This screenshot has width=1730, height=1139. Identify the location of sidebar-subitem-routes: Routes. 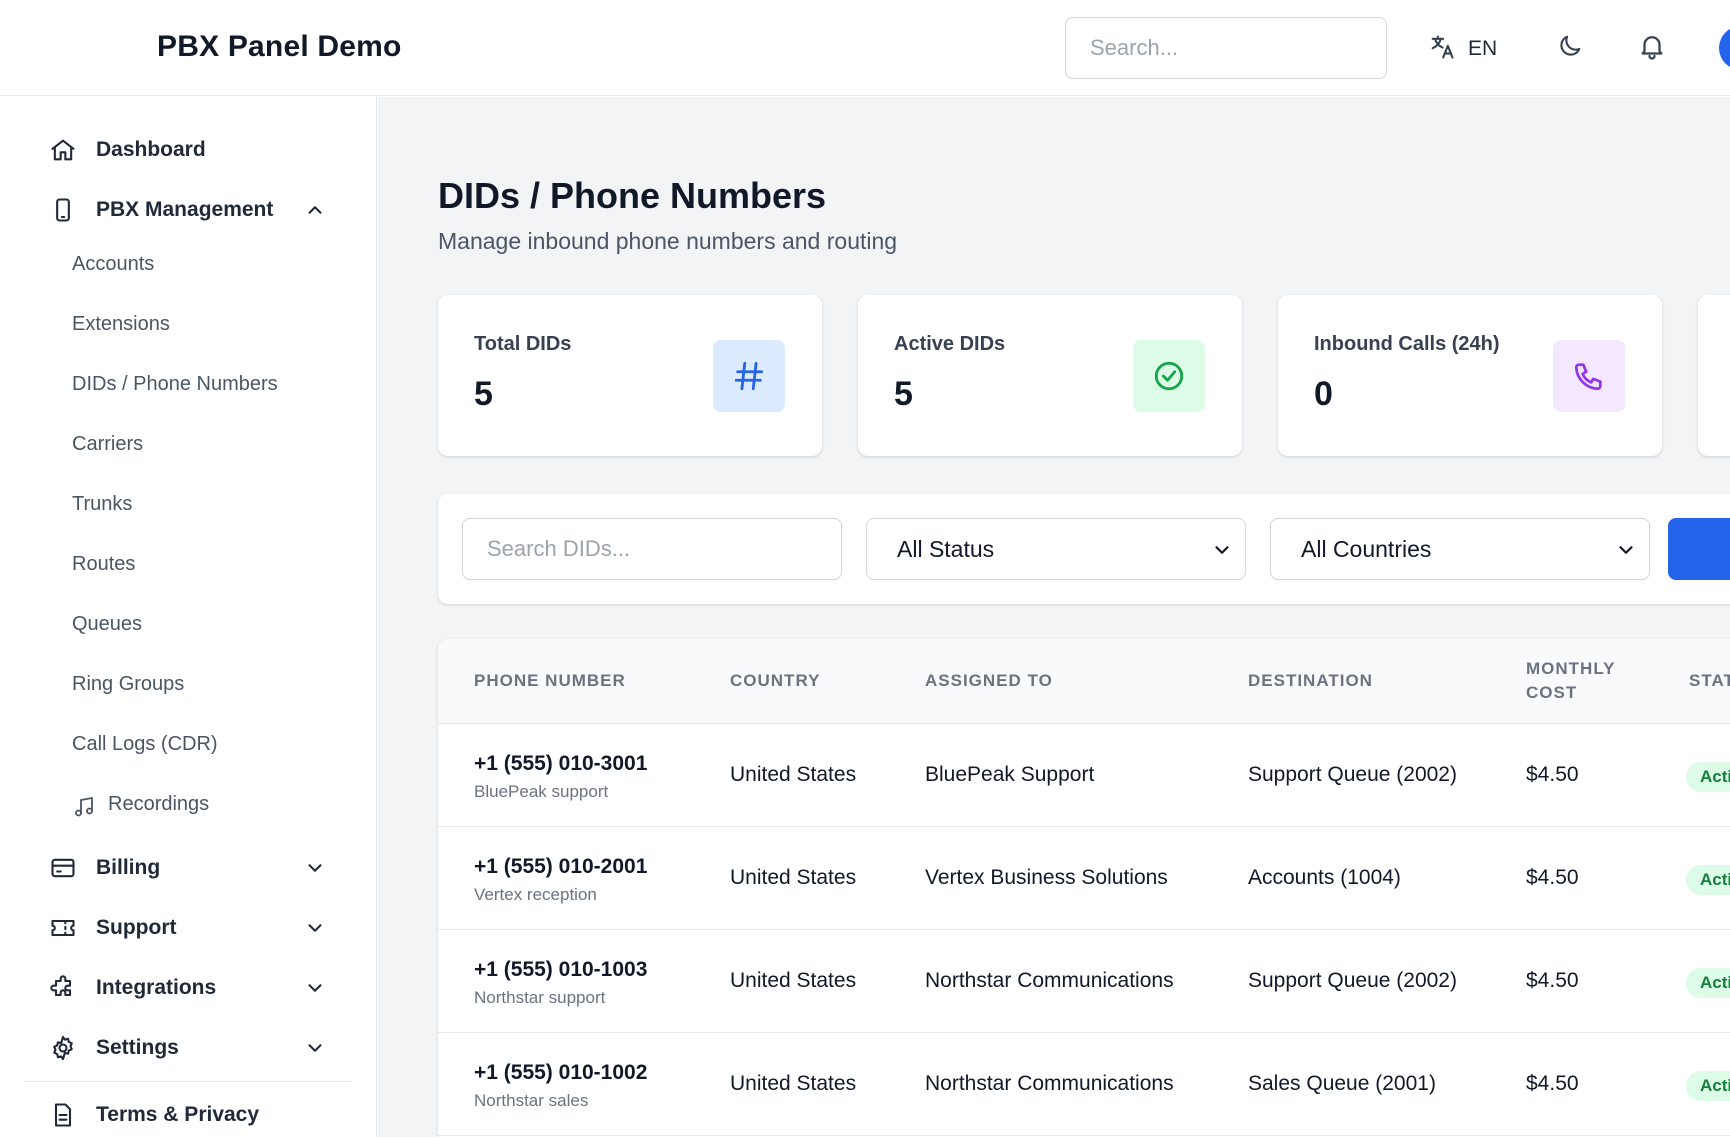
(189, 566).